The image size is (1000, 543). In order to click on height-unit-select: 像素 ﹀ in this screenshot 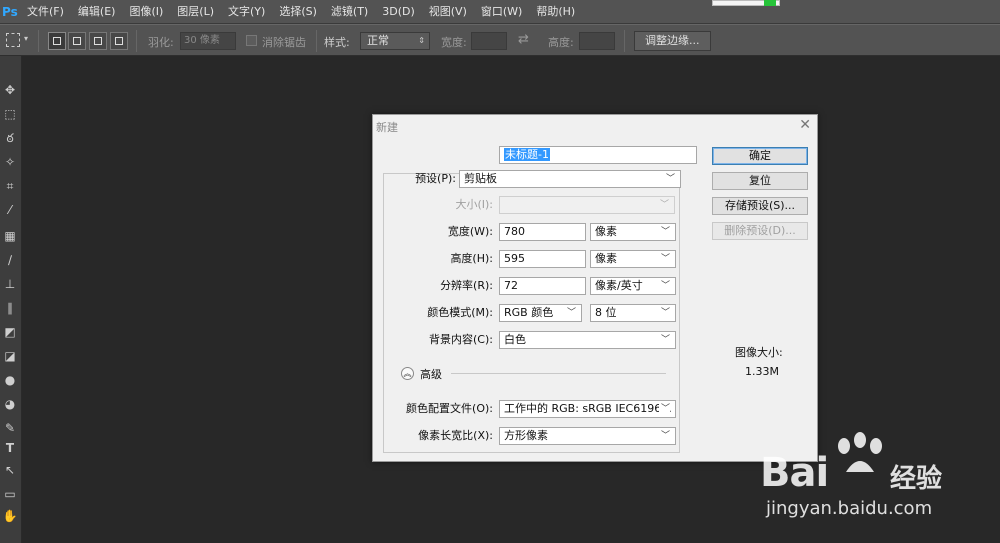, I will do `click(633, 259)`.